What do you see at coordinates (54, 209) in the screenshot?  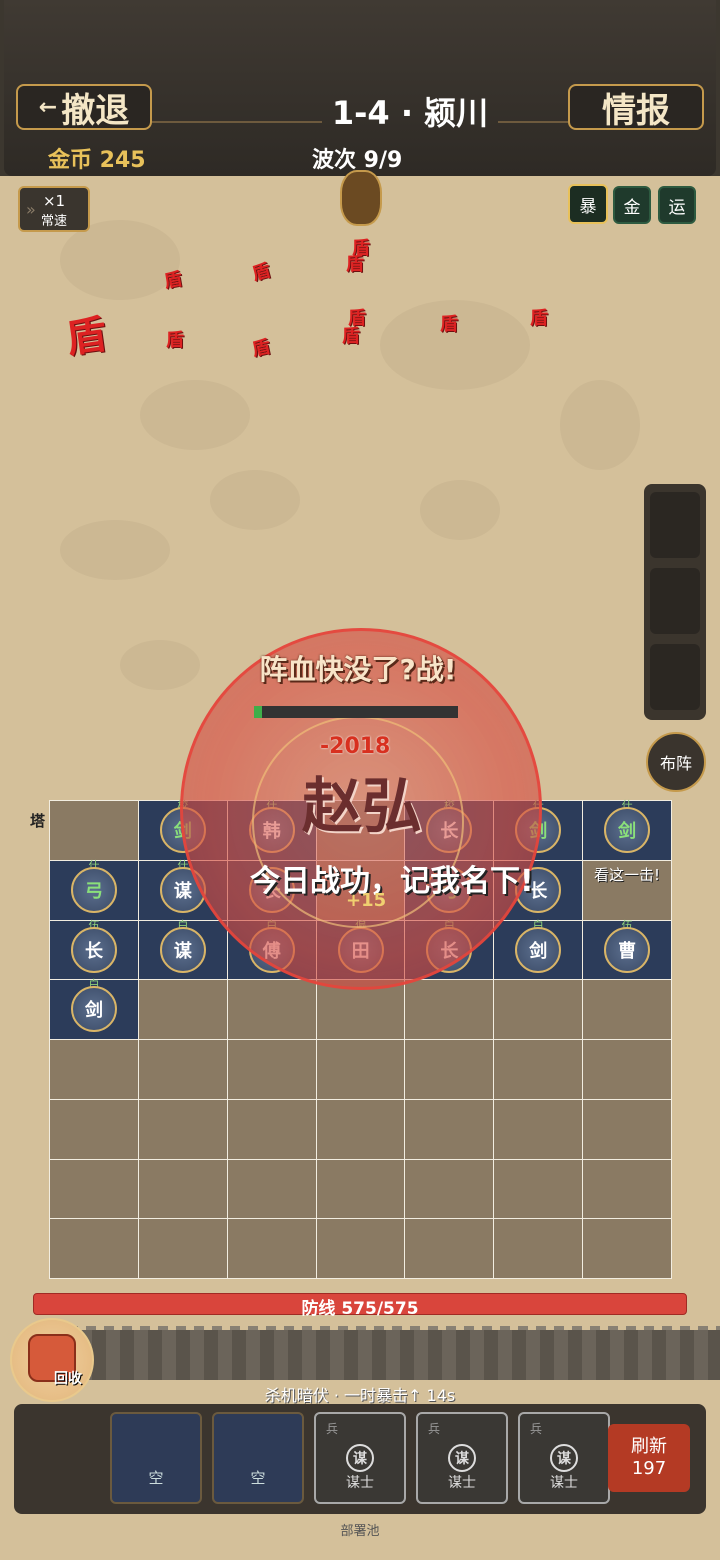 I see `speed-button: » ×1 常速` at bounding box center [54, 209].